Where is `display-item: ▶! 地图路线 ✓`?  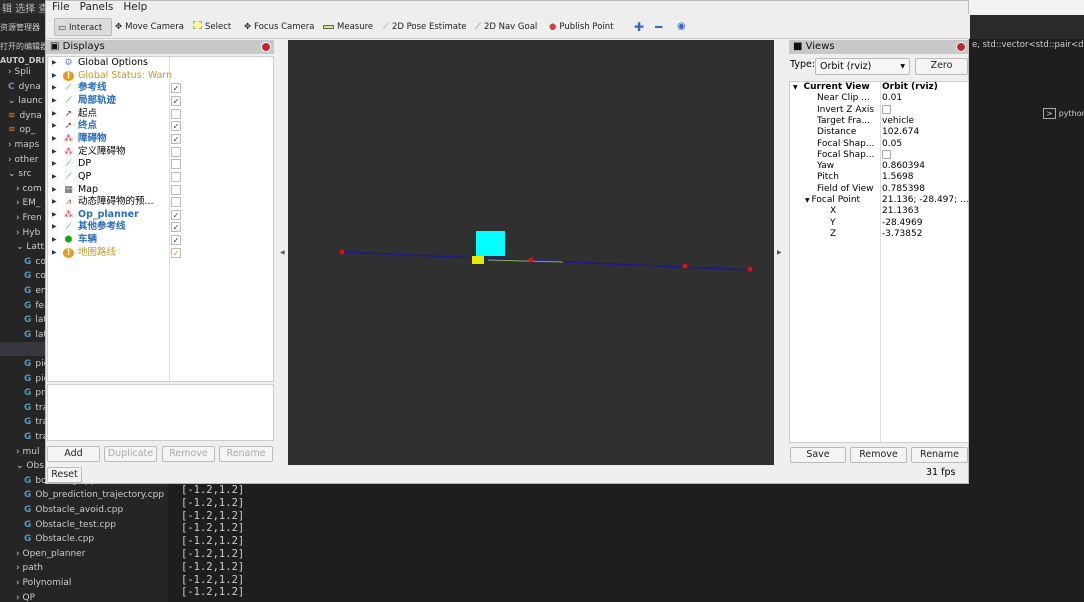
display-item: ▶! 地图路线 ✓ is located at coordinates (161, 253).